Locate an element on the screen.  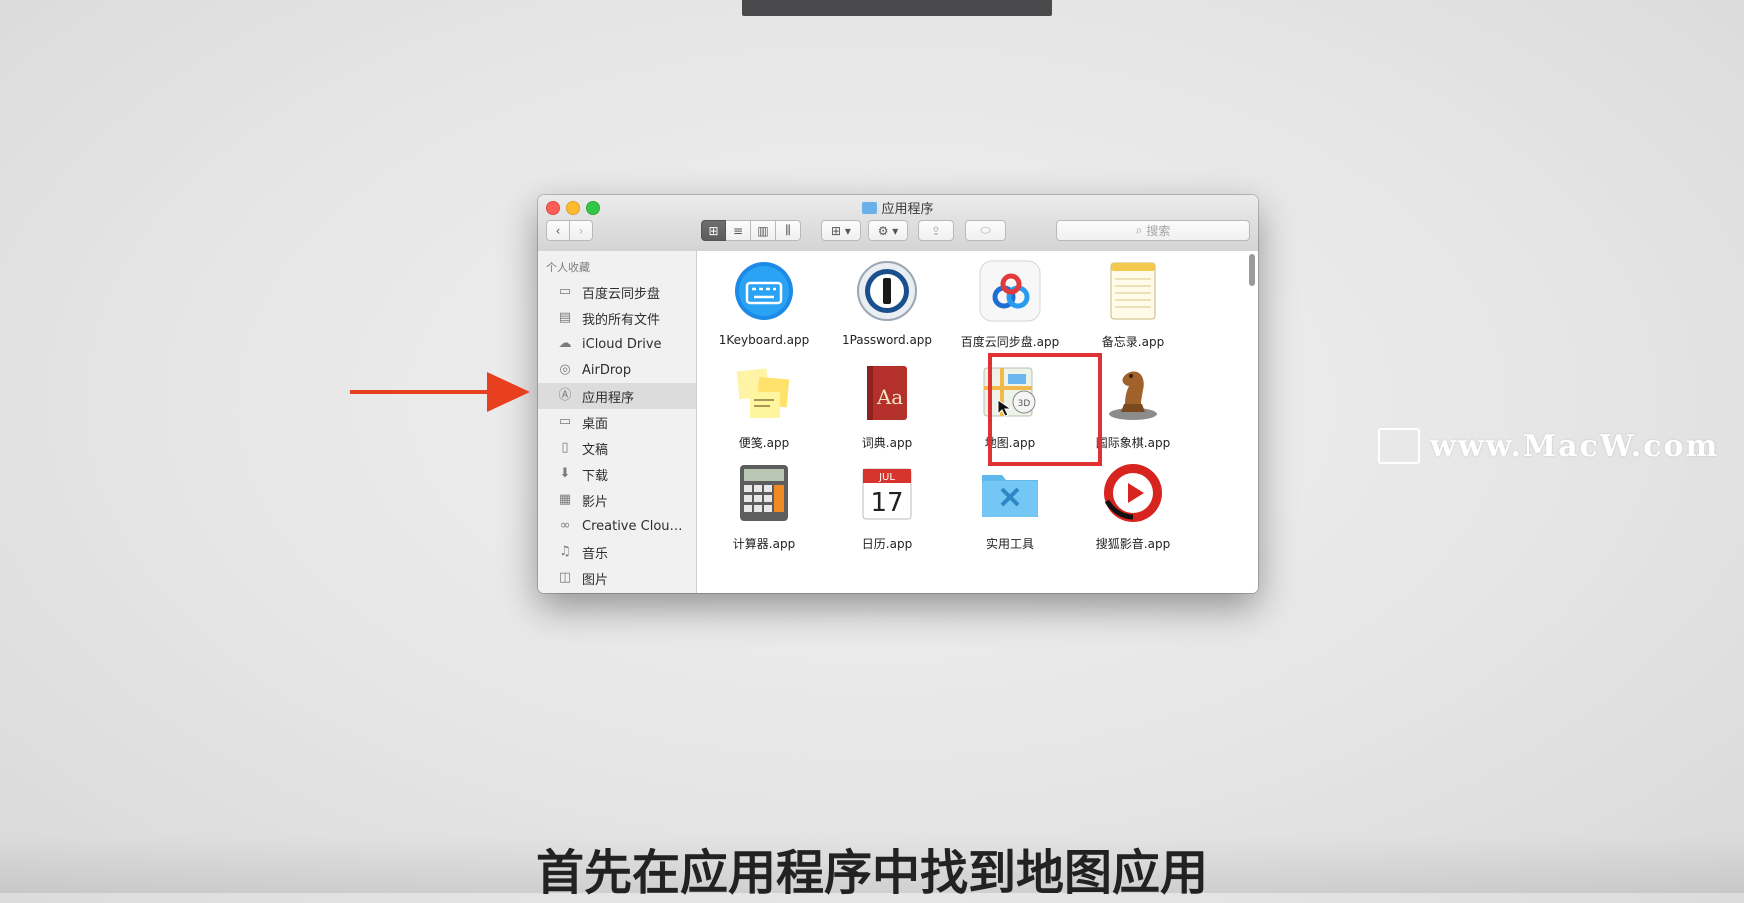
top-bar is located at coordinates (897, 8).